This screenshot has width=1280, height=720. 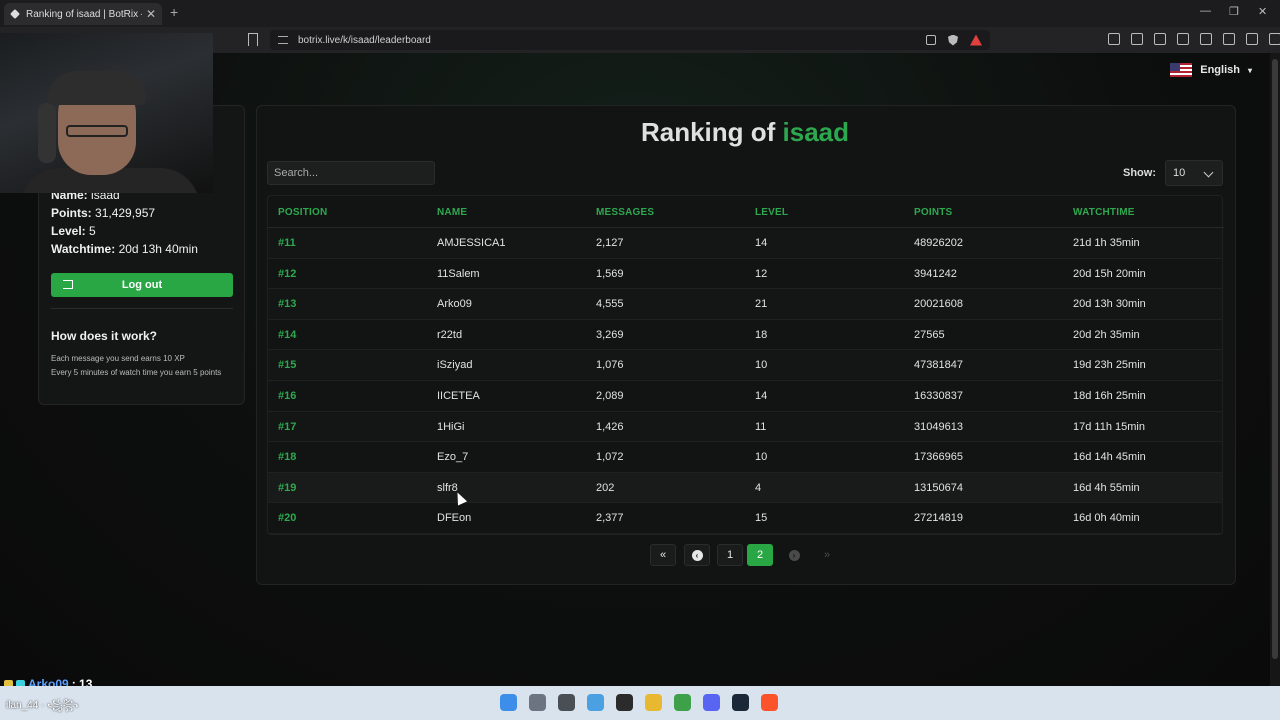 I want to click on cell-level: 21, so click(x=761, y=304).